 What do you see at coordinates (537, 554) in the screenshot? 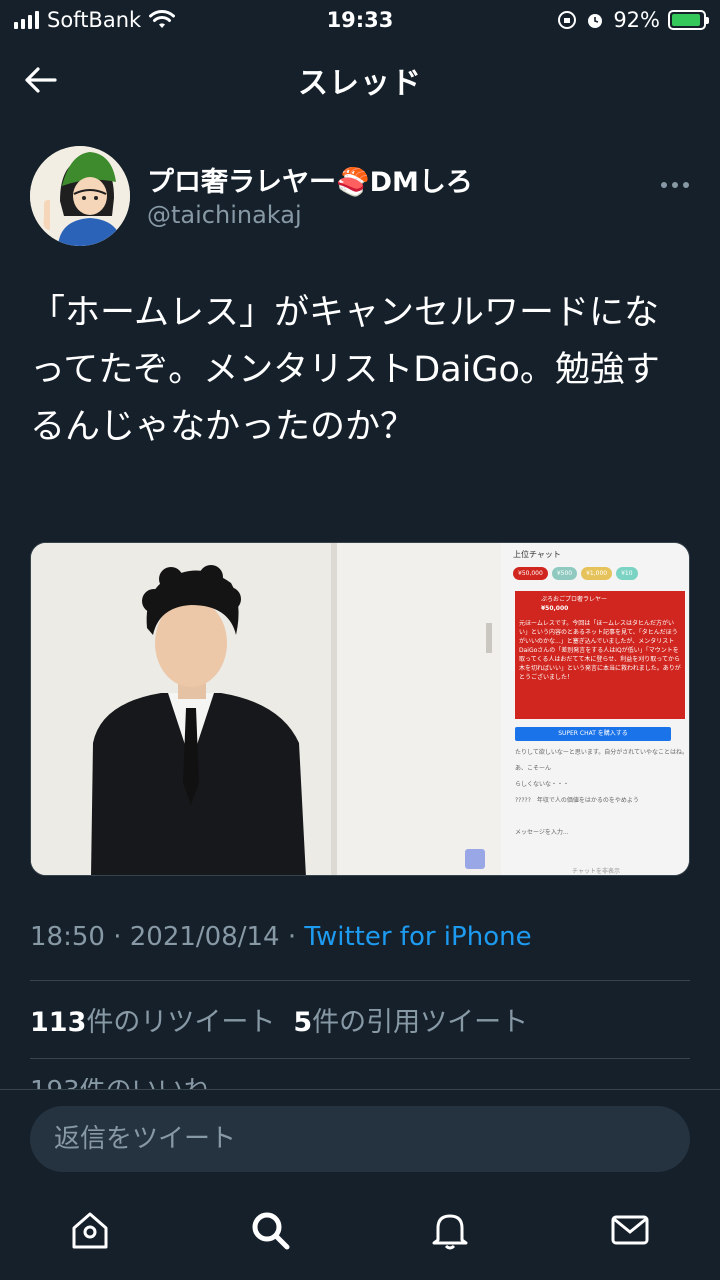
I see `chat-header: 上位チャット` at bounding box center [537, 554].